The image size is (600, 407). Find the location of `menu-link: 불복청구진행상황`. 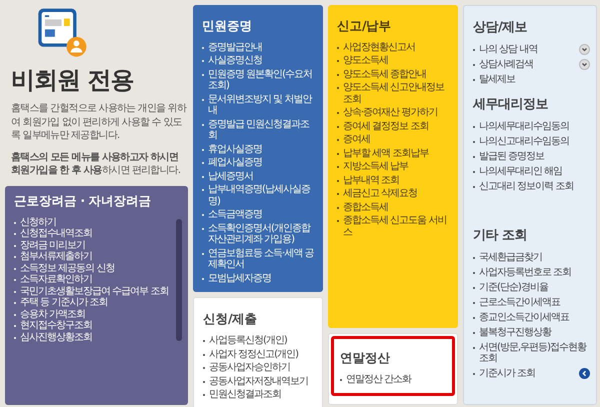

menu-link: 불복청구진행상황 is located at coordinates (515, 332).